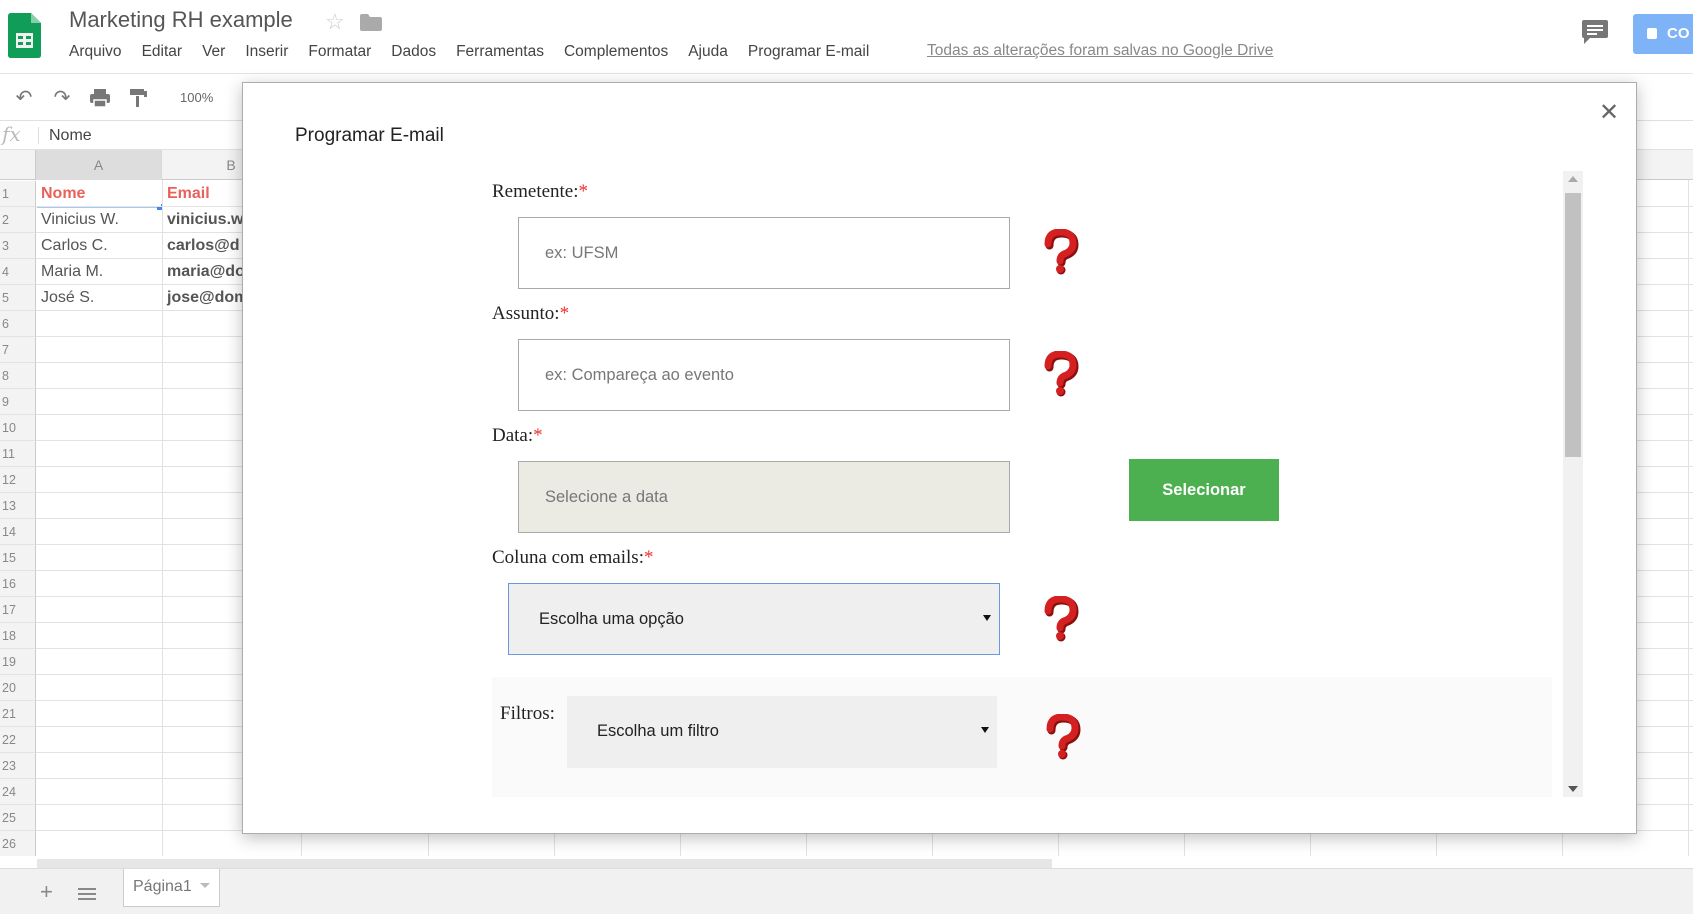 The image size is (1693, 914). I want to click on cell-b: carlos@d, so click(203, 246).